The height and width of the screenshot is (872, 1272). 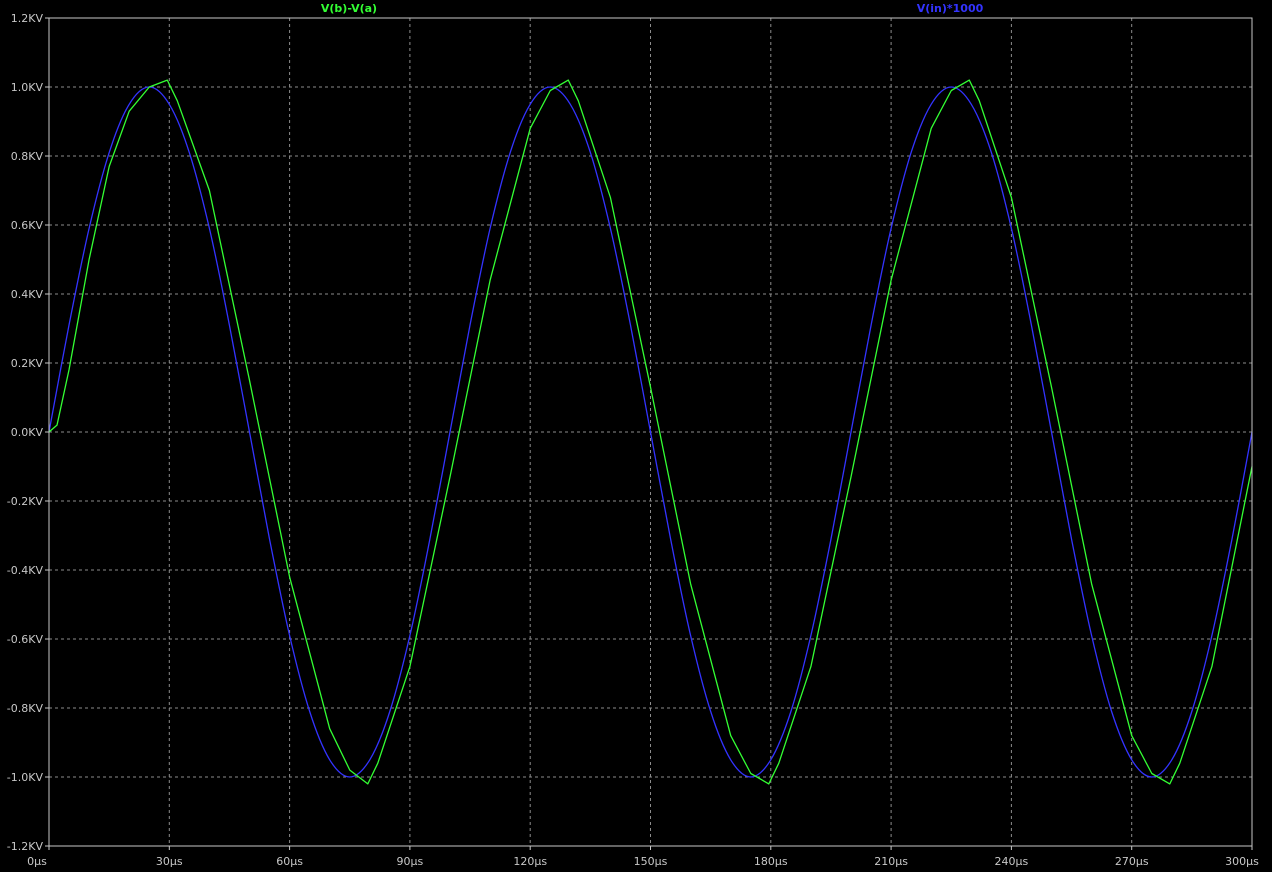 I want to click on x-tick-label: 300µs, so click(x=1242, y=861).